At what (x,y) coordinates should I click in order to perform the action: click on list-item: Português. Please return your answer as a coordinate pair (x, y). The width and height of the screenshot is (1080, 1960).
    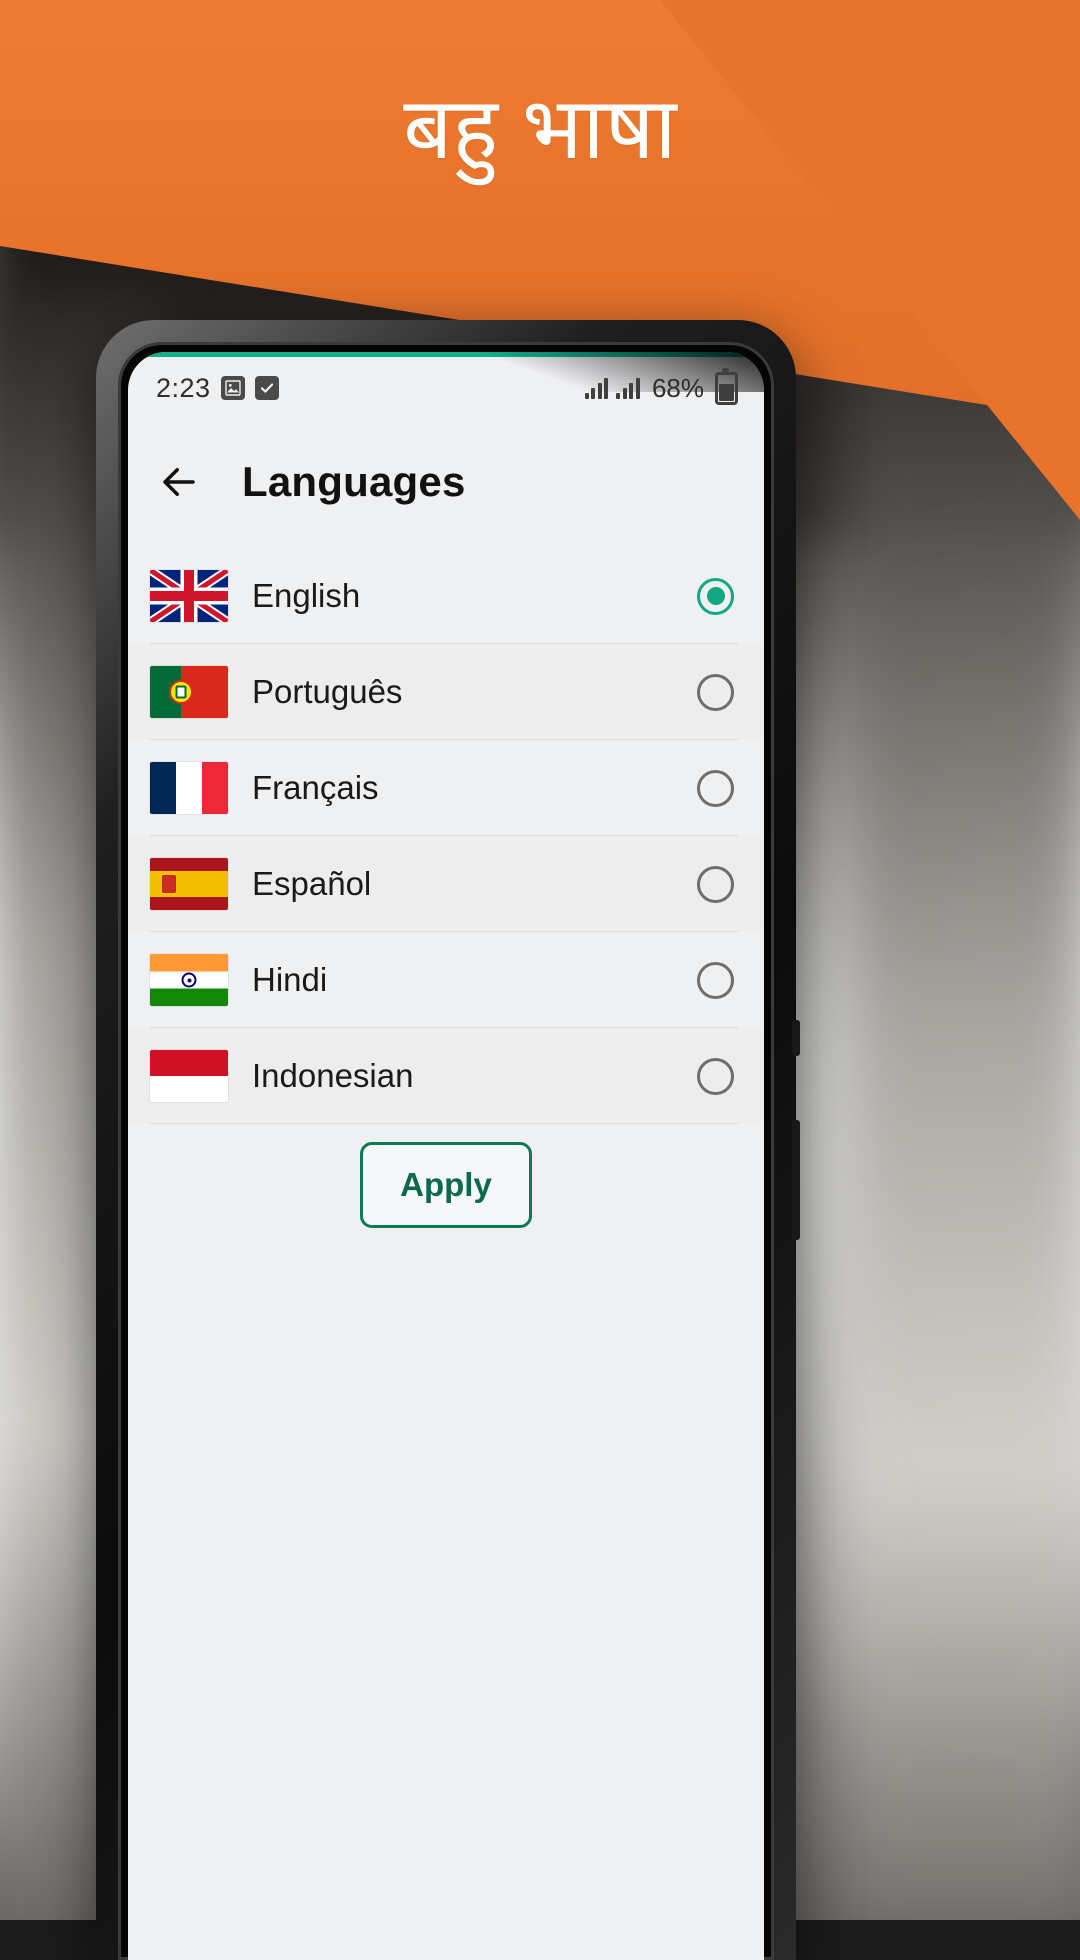
    Looking at the image, I should click on (446, 692).